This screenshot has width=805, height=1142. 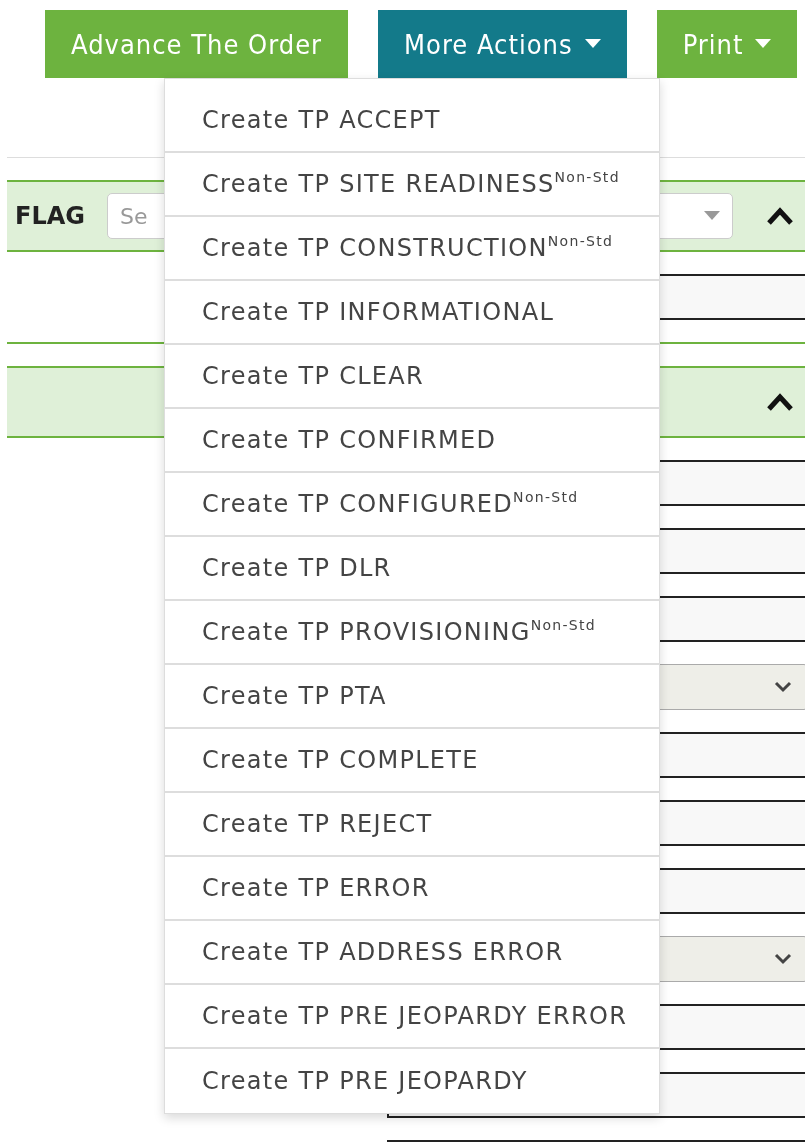 What do you see at coordinates (412, 761) in the screenshot?
I see `menu-item: Create TP COMPLETE` at bounding box center [412, 761].